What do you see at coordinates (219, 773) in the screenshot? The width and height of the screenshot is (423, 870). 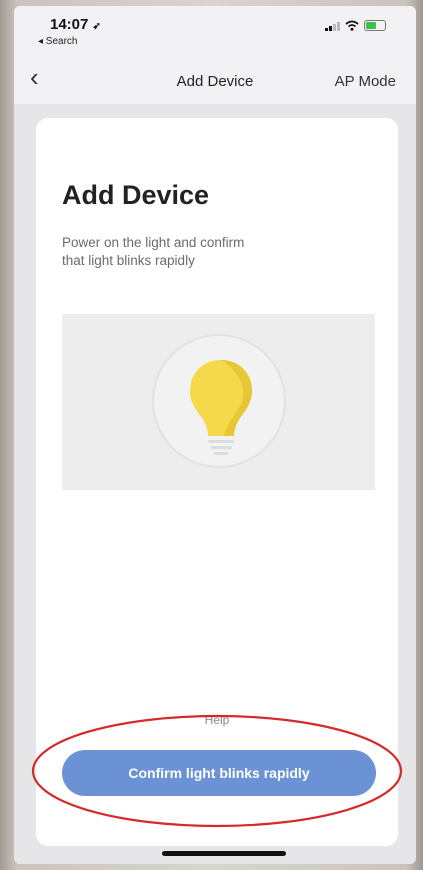 I see `confirm-button: Confirm light blinks rapidly` at bounding box center [219, 773].